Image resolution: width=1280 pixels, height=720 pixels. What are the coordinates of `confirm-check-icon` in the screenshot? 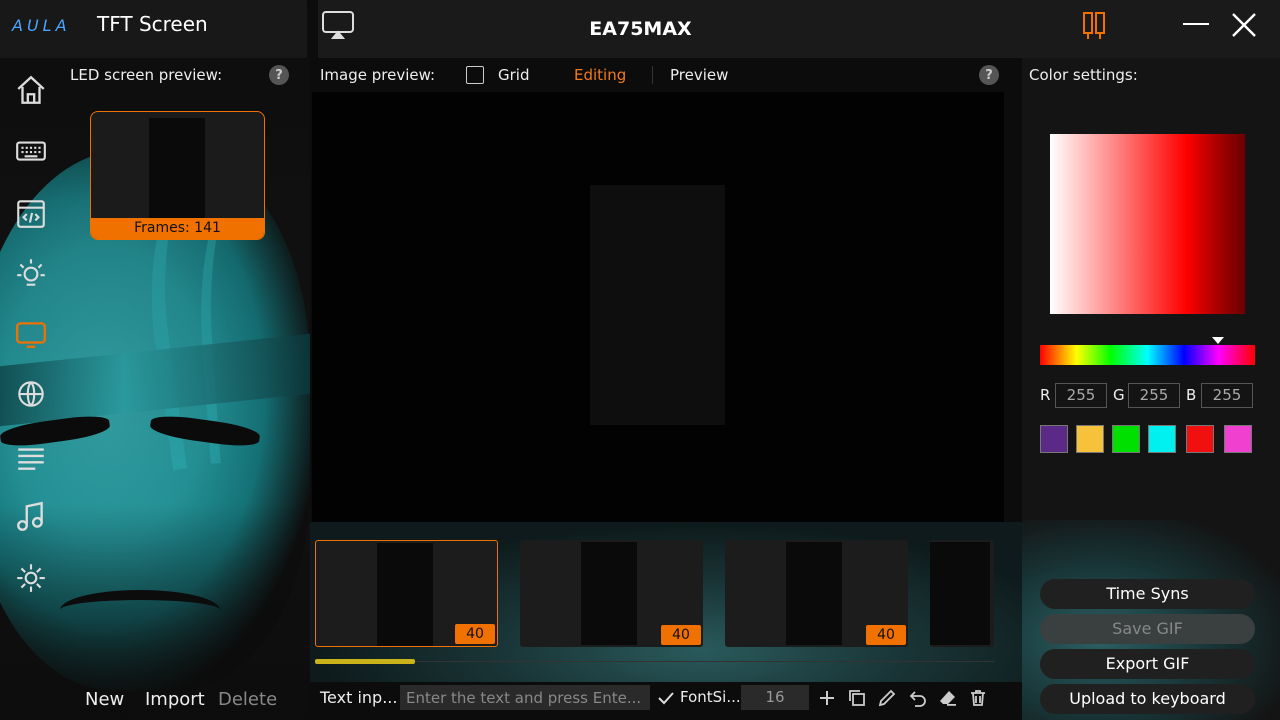 It's located at (666, 700).